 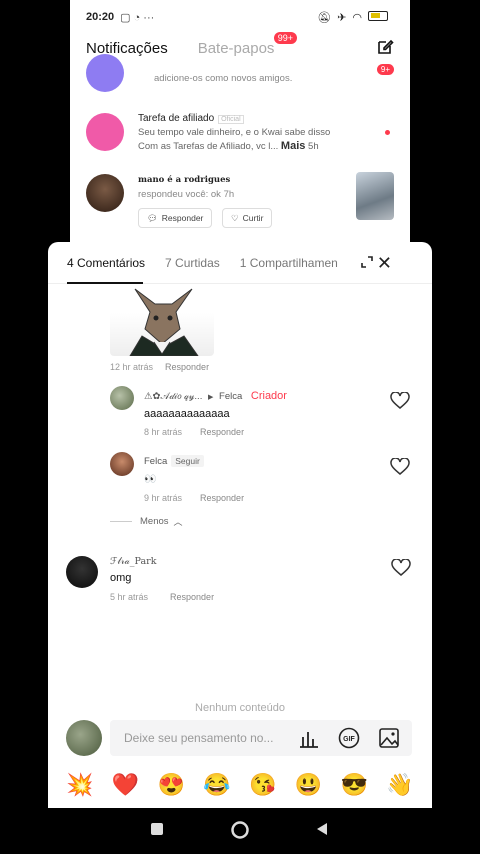 I want to click on notification-subtitle: adicione-os como novos amigos., so click(x=223, y=78).